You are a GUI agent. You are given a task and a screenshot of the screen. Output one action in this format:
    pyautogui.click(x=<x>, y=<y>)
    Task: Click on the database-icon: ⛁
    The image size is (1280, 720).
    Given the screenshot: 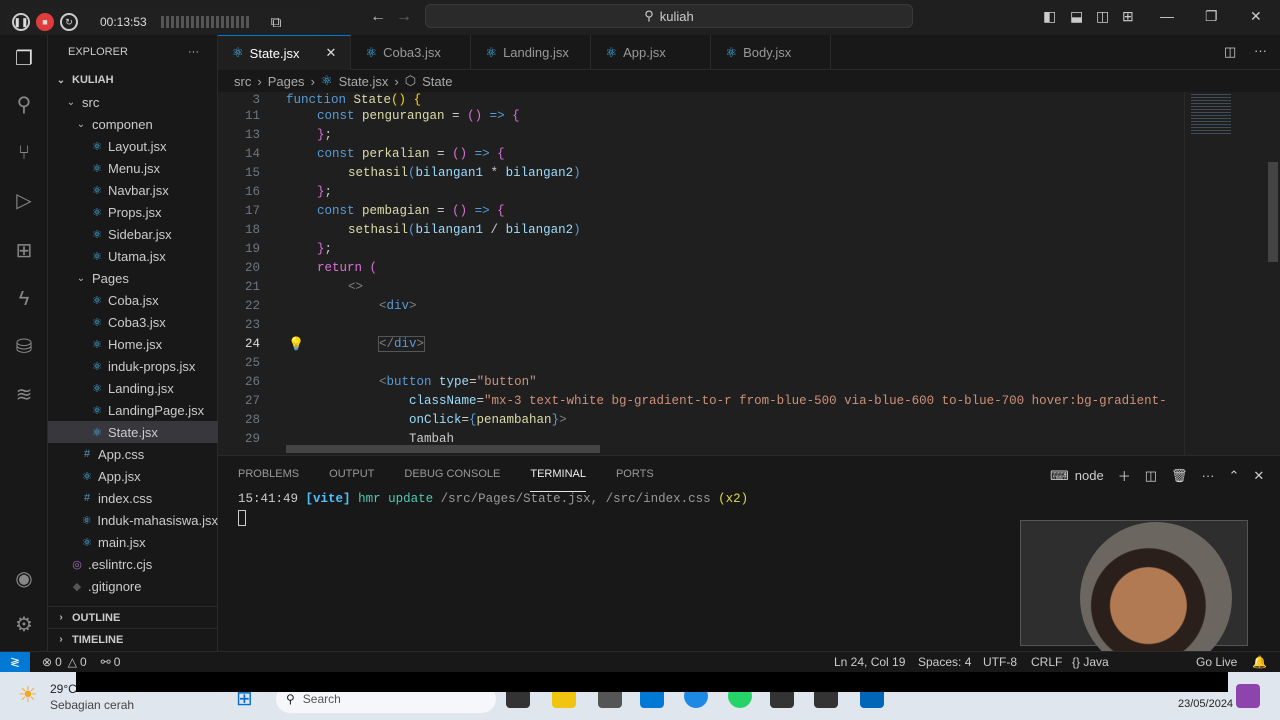 What is the action you would take?
    pyautogui.click(x=24, y=347)
    